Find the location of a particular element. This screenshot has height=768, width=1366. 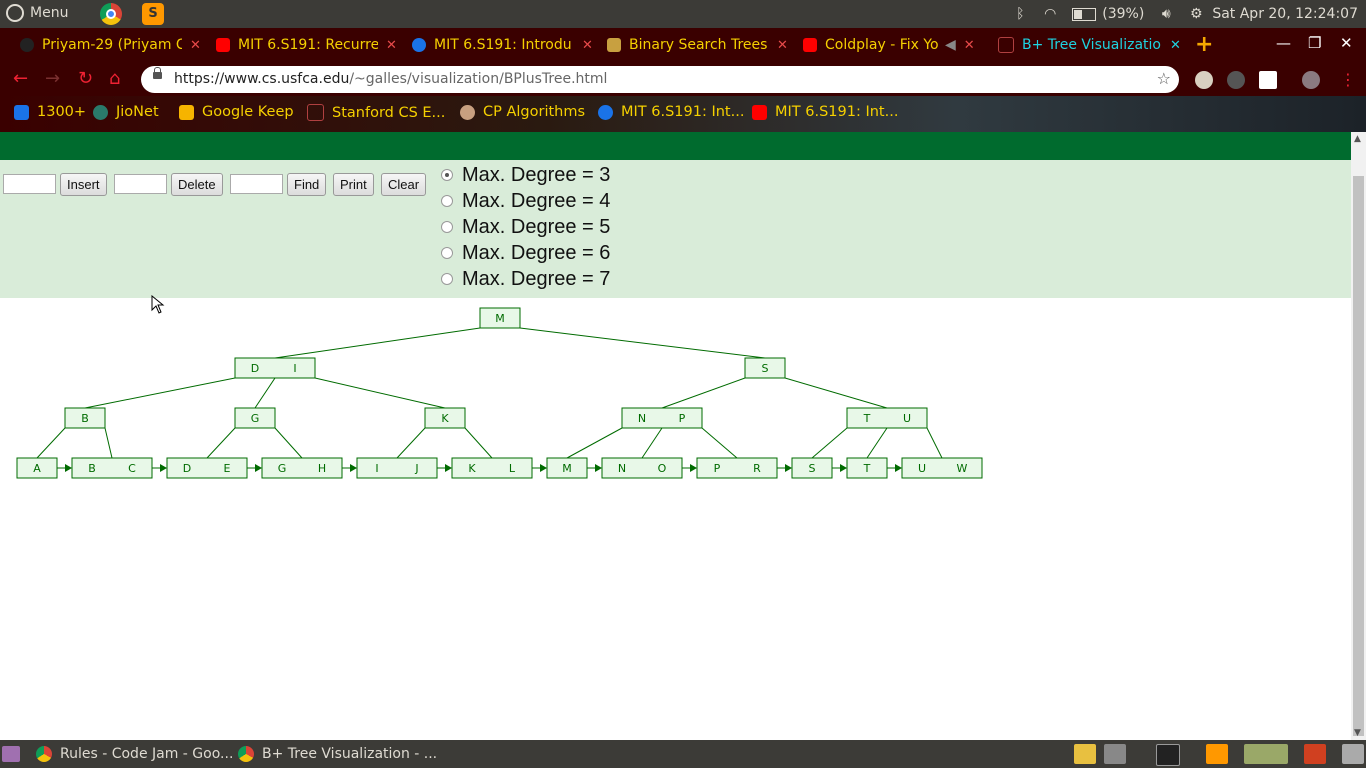

bookmark-star-icon: ☆ is located at coordinates (1164, 78).